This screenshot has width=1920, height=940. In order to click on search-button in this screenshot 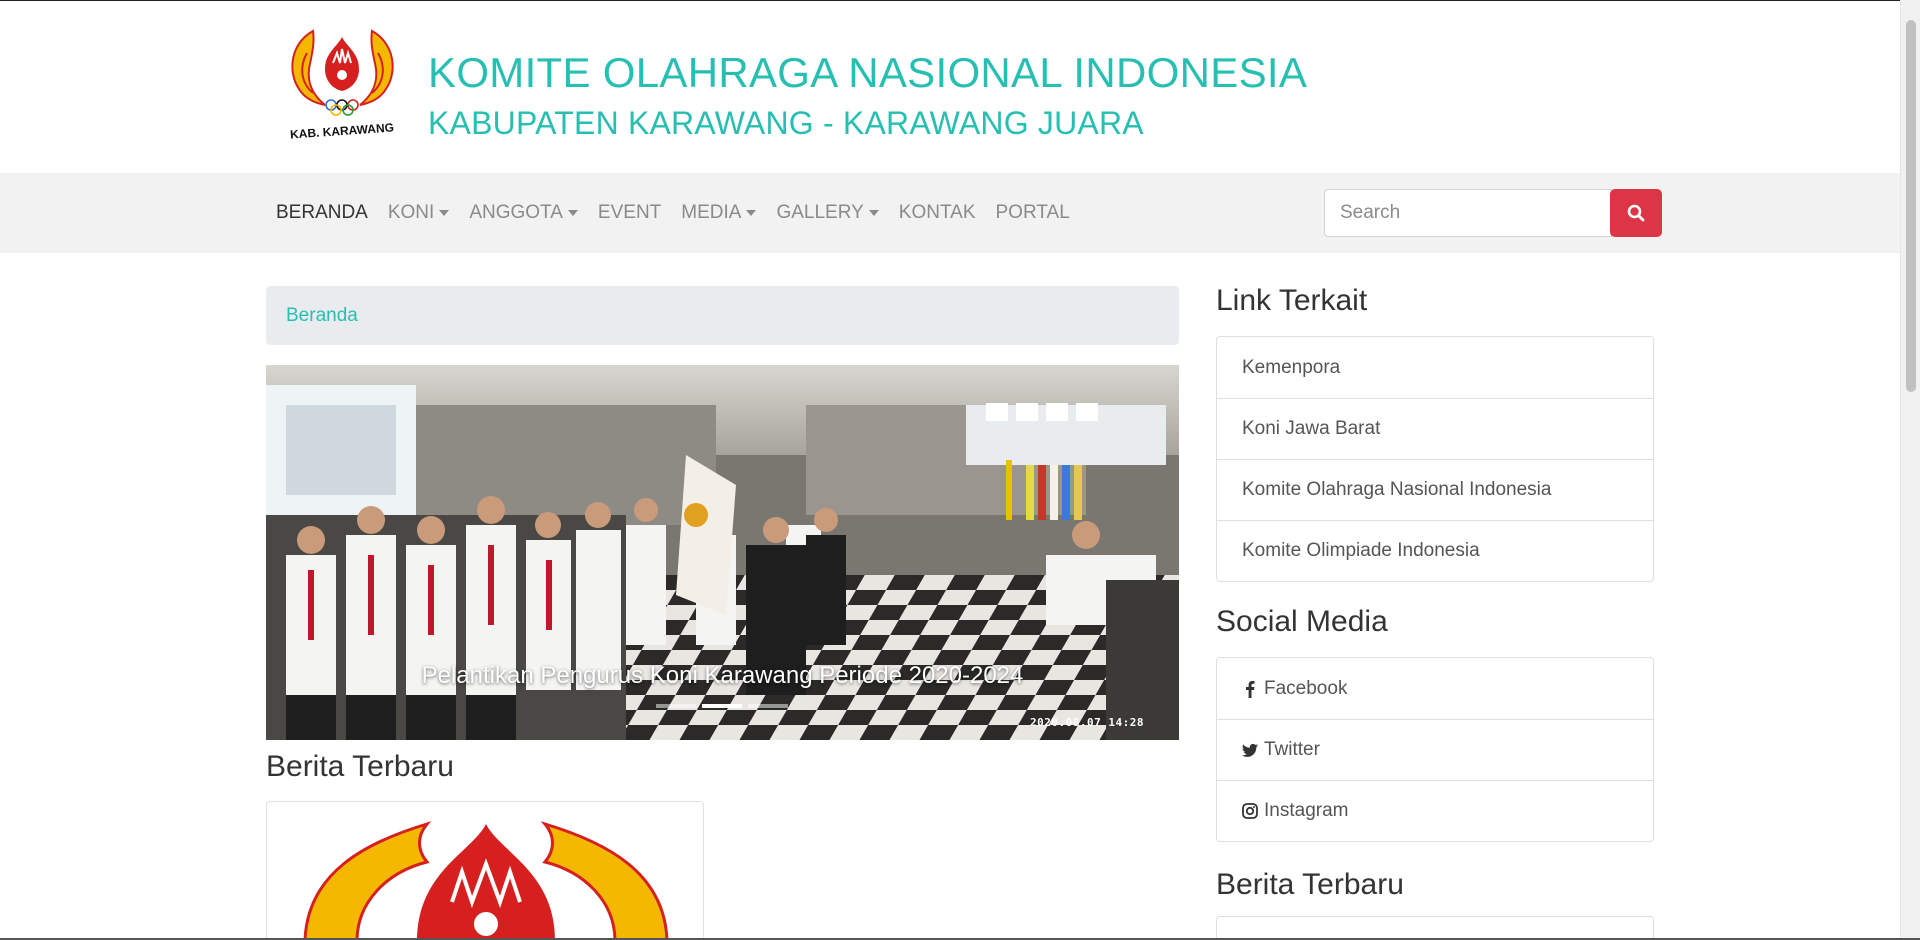, I will do `click(1636, 213)`.